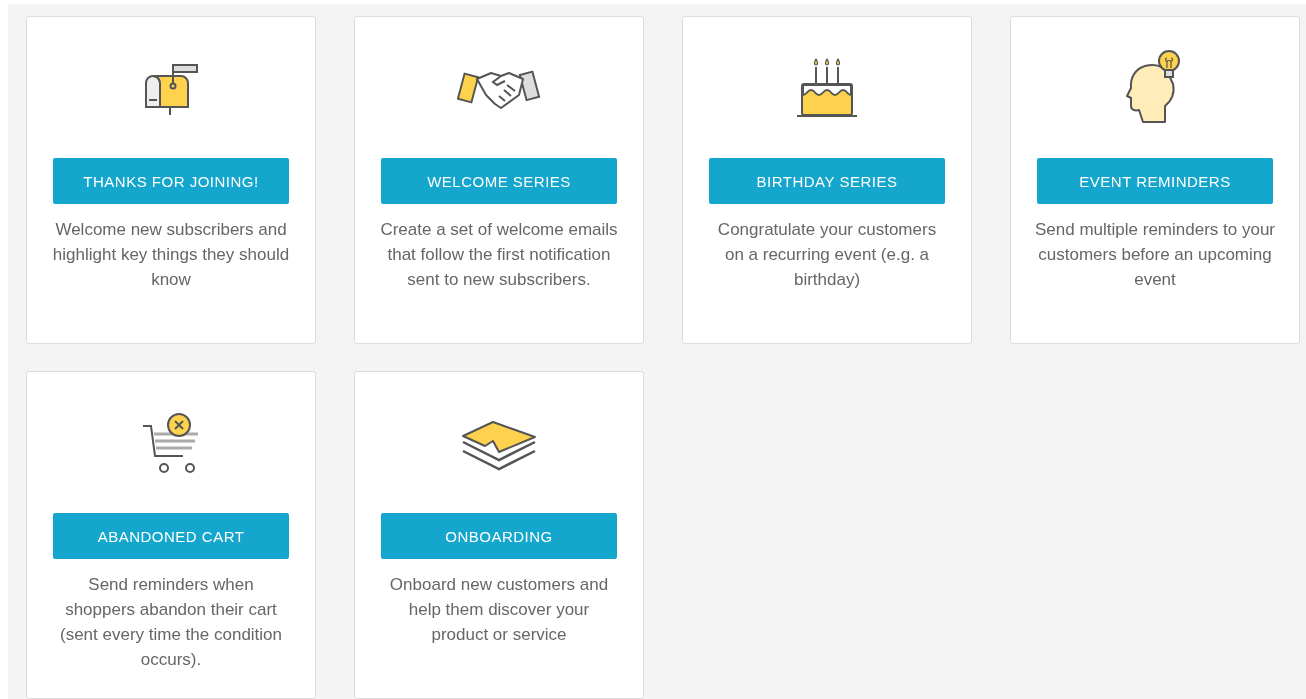 This screenshot has width=1306, height=699. I want to click on template-button: ABANDONED CART, so click(171, 536).